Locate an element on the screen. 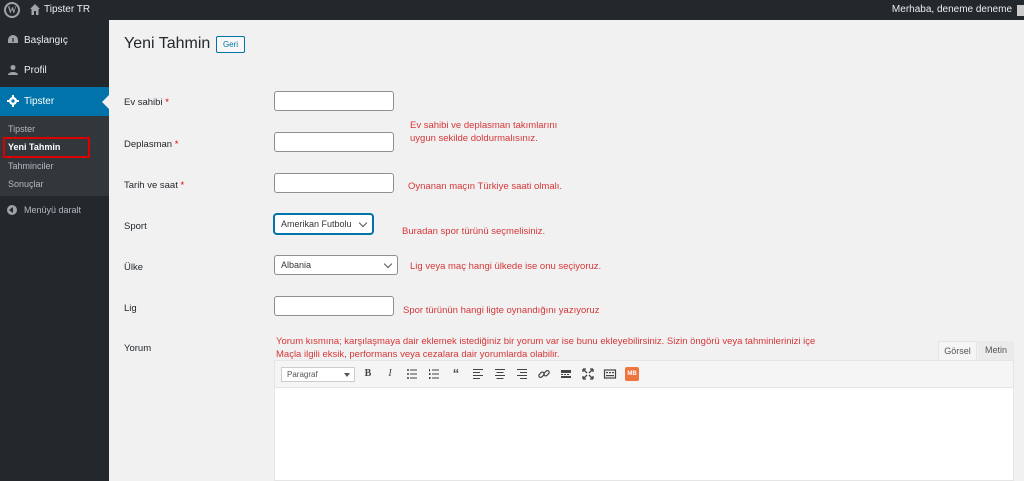 The height and width of the screenshot is (481, 1024). tab-visual: Görsel is located at coordinates (957, 350).